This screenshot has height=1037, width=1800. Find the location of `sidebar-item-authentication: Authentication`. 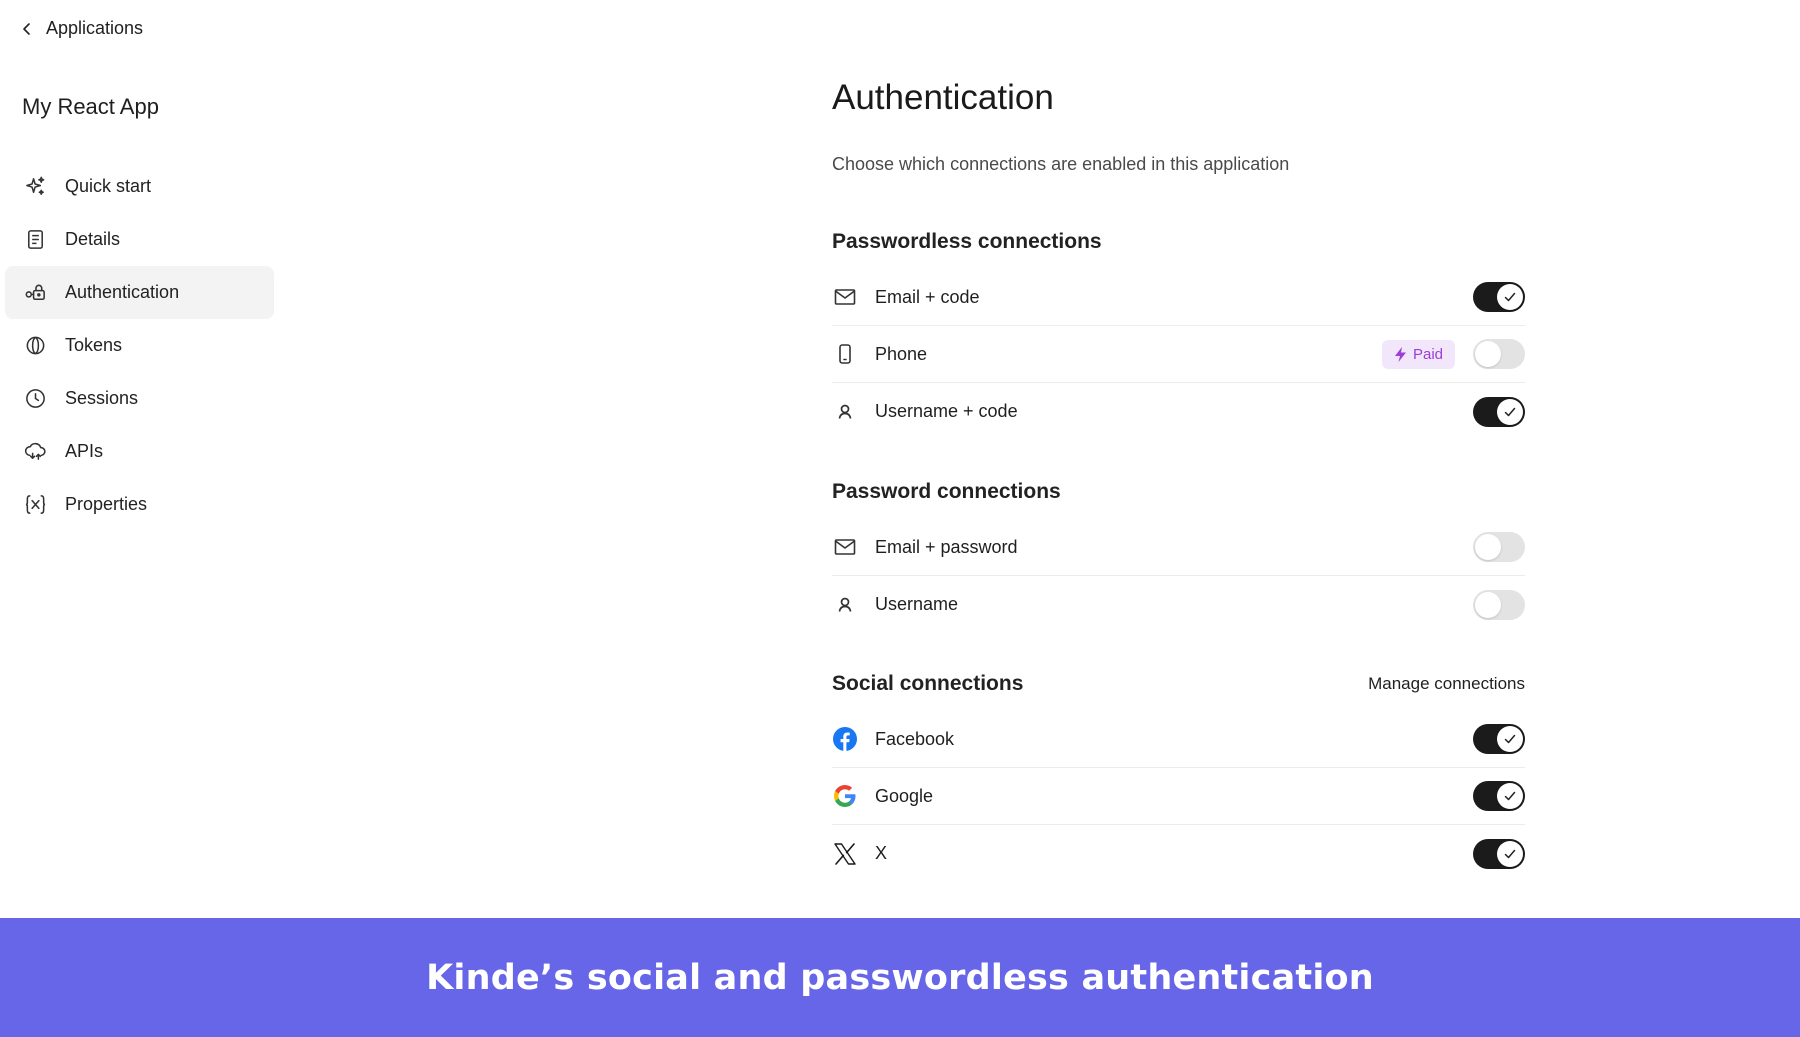

sidebar-item-authentication: Authentication is located at coordinates (139, 292).